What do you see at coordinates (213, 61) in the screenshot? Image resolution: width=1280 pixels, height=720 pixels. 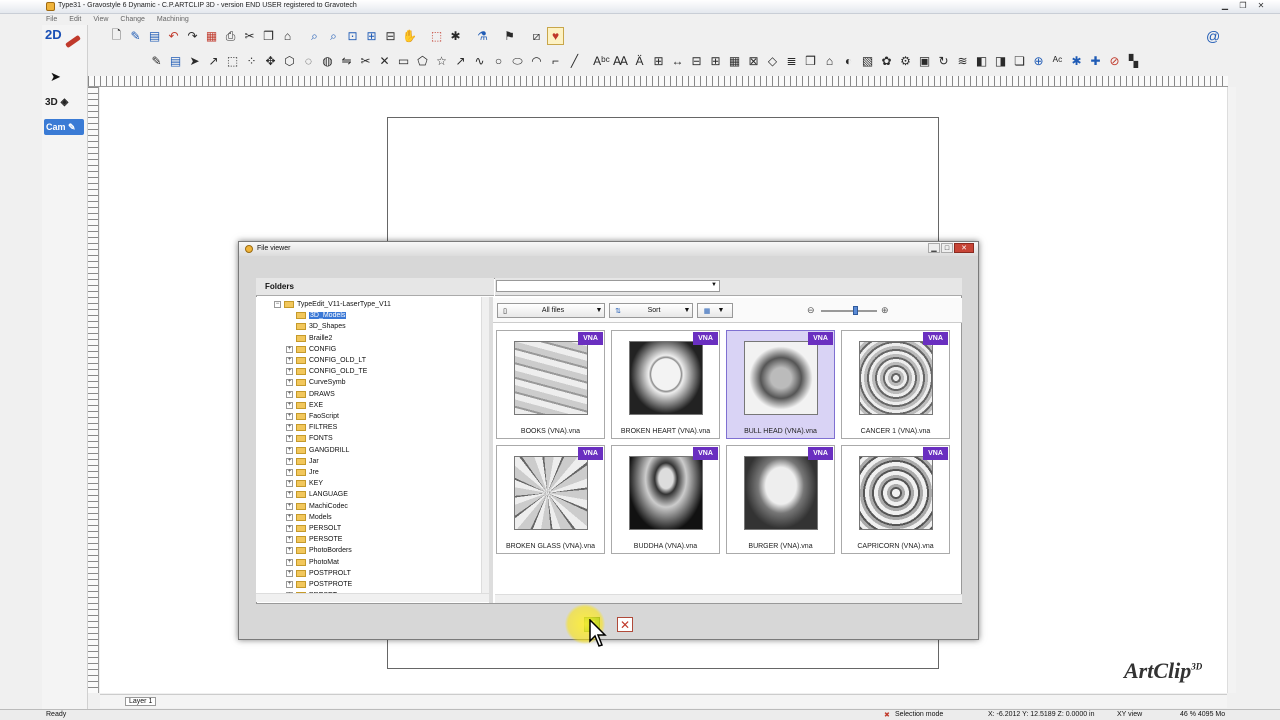 I see `node-tool-icon: ↗` at bounding box center [213, 61].